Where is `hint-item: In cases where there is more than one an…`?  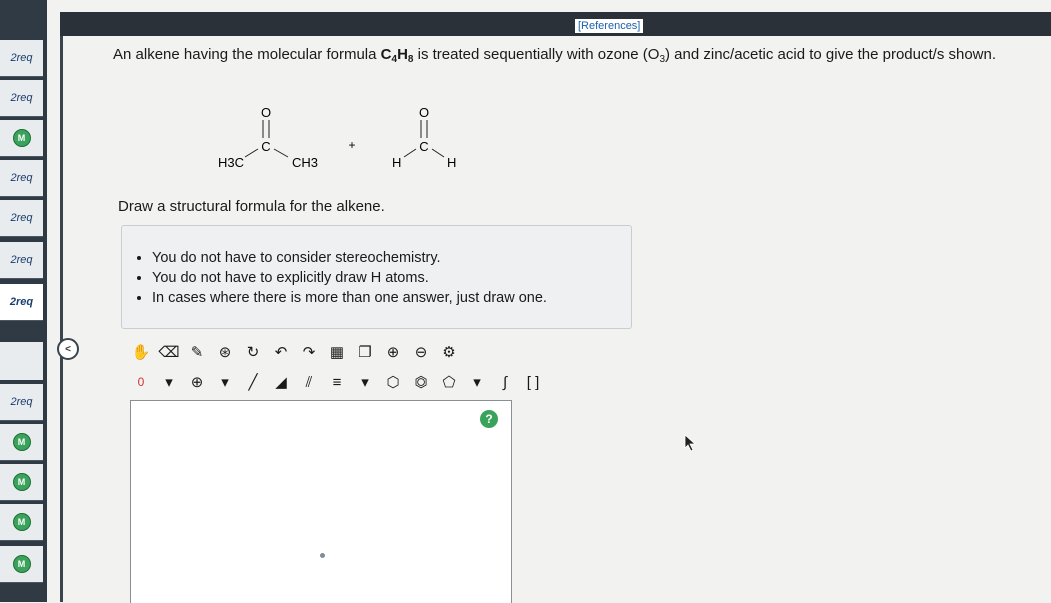 hint-item: In cases where there is more than one an… is located at coordinates (391, 298).